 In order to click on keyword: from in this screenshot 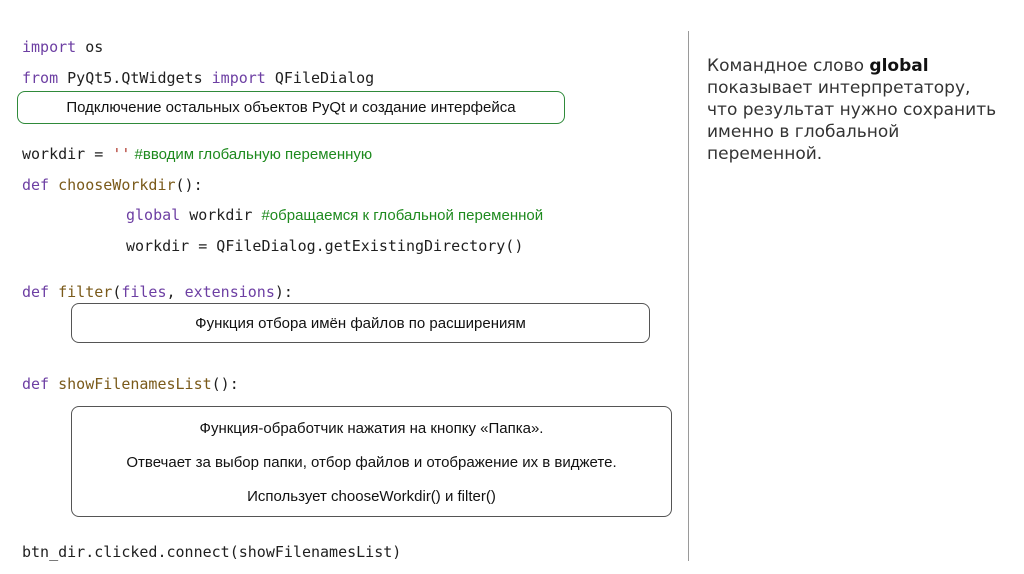, I will do `click(40, 78)`.